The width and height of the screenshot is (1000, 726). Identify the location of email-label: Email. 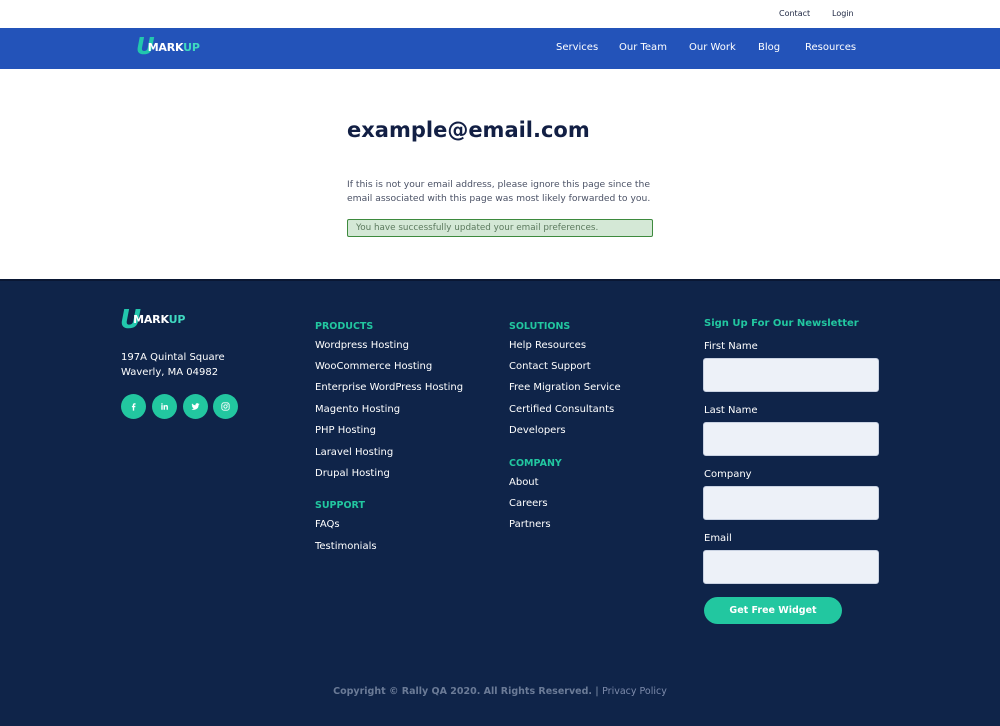
(718, 538).